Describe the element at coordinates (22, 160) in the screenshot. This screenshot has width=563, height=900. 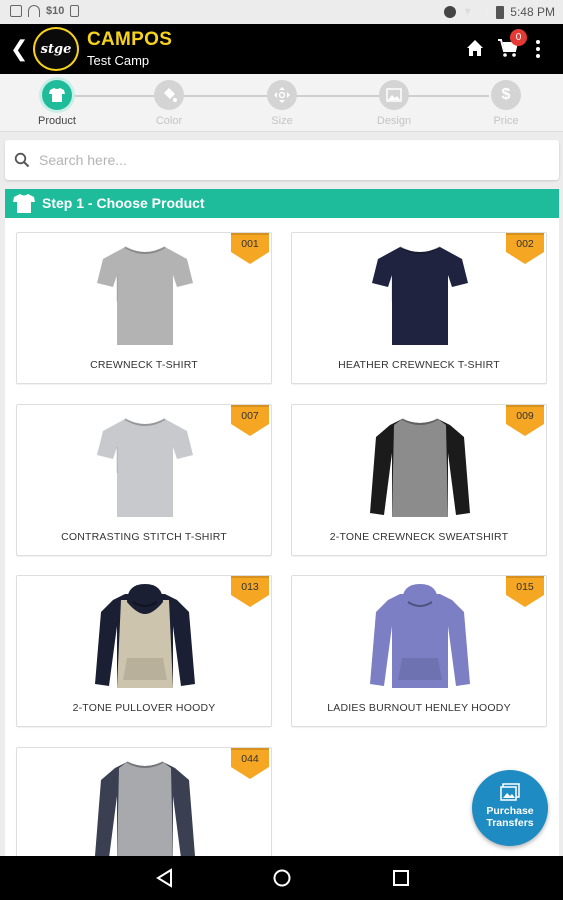
I see `search-icon` at that location.